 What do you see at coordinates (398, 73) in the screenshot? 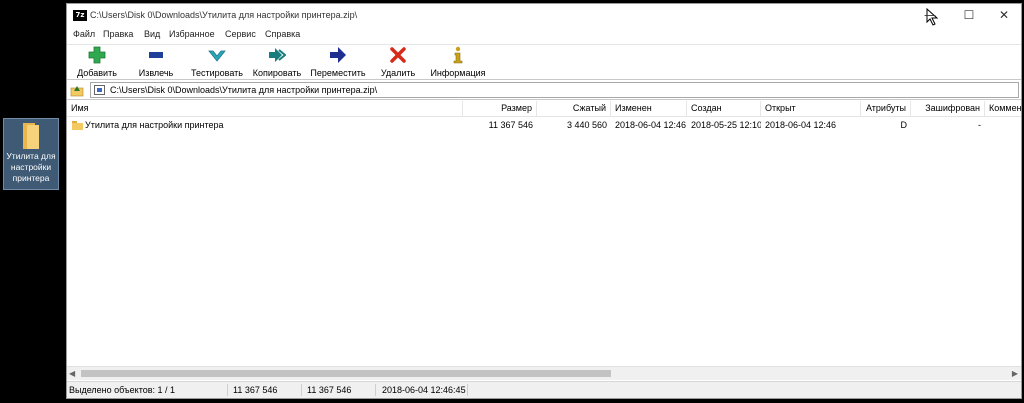
I see `delete-label: Удалить` at bounding box center [398, 73].